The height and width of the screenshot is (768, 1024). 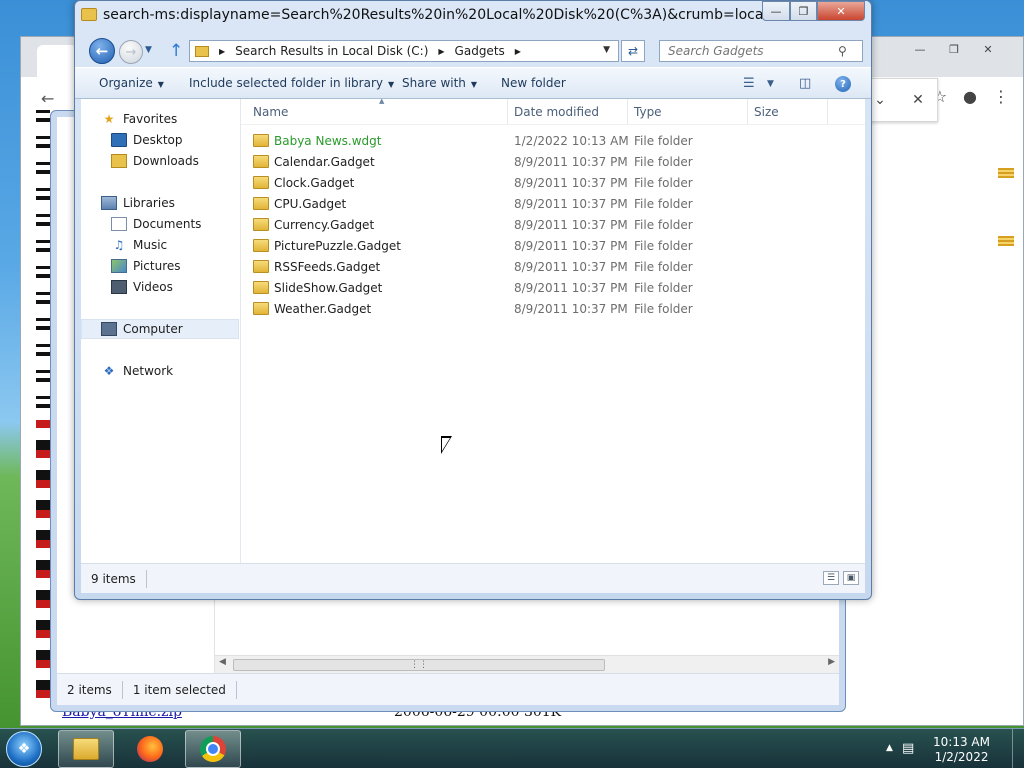 I want to click on show-desktop-button, so click(x=1018, y=748).